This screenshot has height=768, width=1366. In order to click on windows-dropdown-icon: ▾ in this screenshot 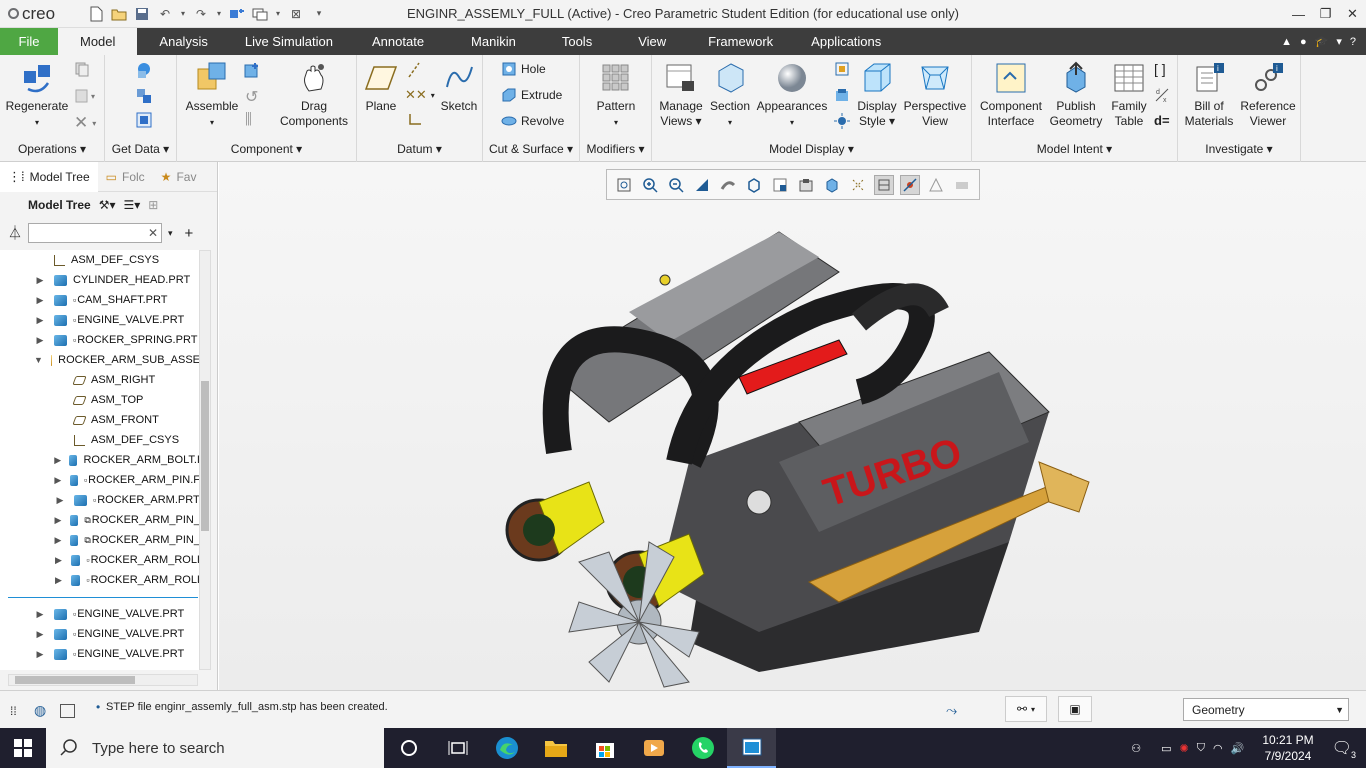, I will do `click(278, 14)`.